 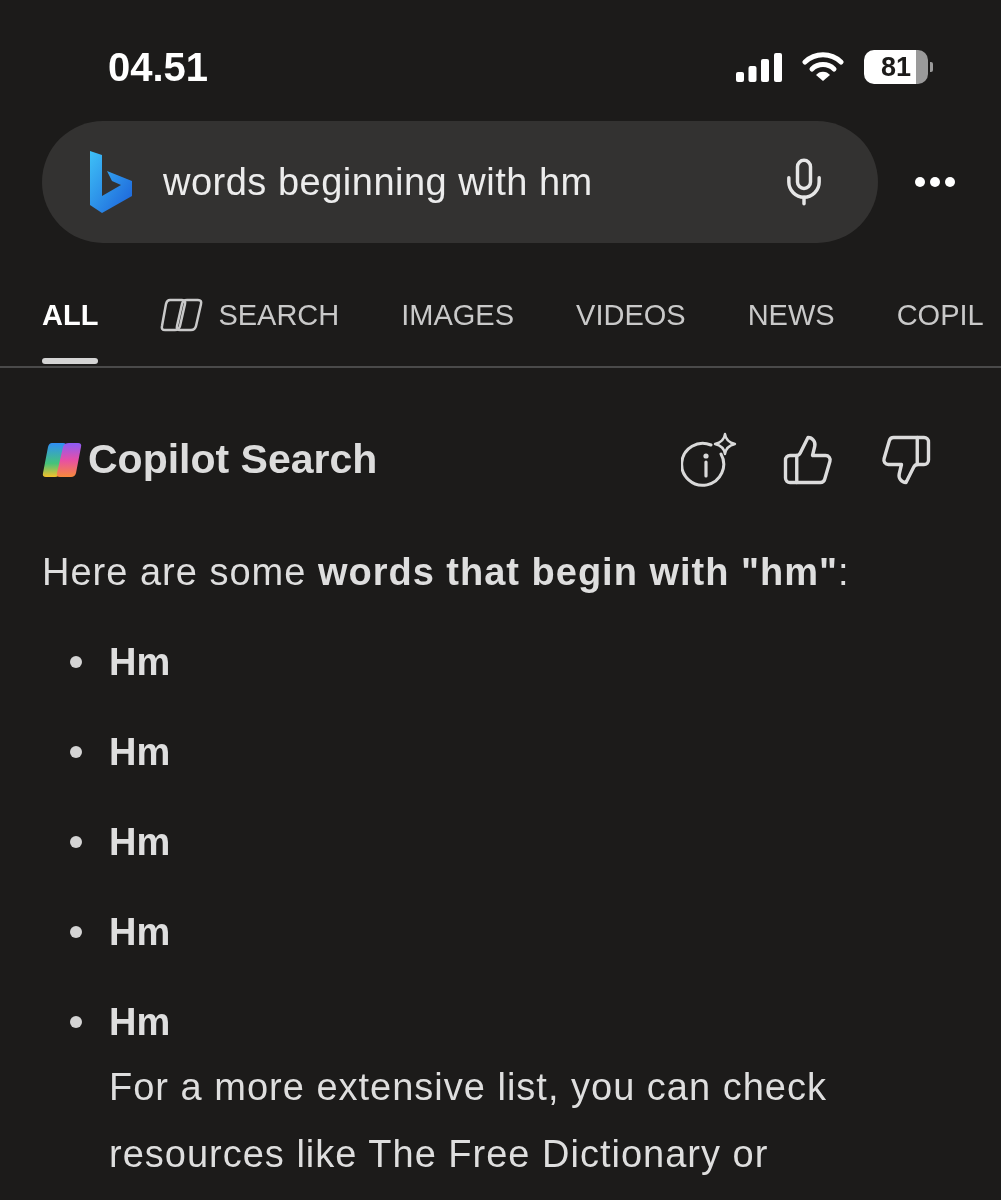 What do you see at coordinates (468, 1121) in the screenshot?
I see `note-text: For a more extensive list, you can check resources like The Free Dictionary or` at bounding box center [468, 1121].